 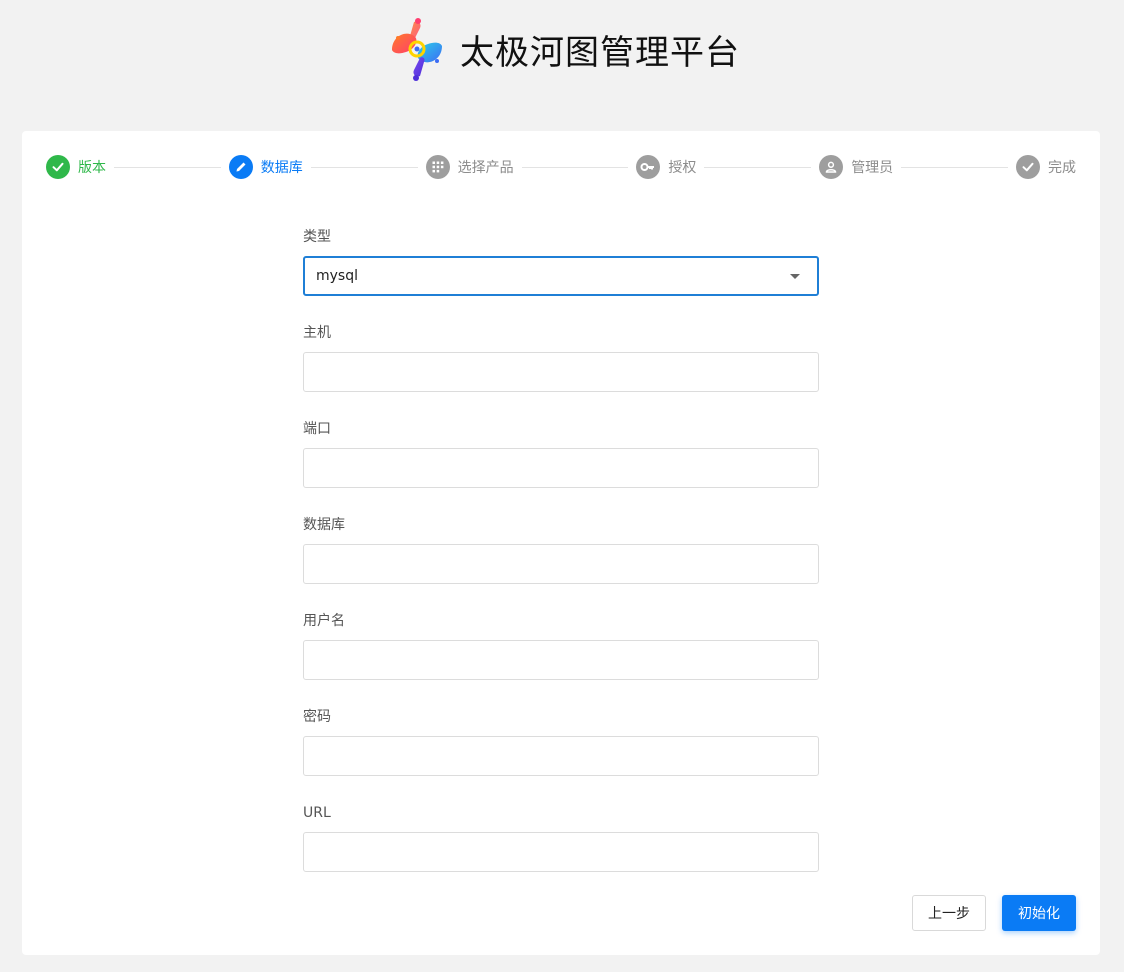 What do you see at coordinates (682, 168) in the screenshot?
I see `step-label: 授权` at bounding box center [682, 168].